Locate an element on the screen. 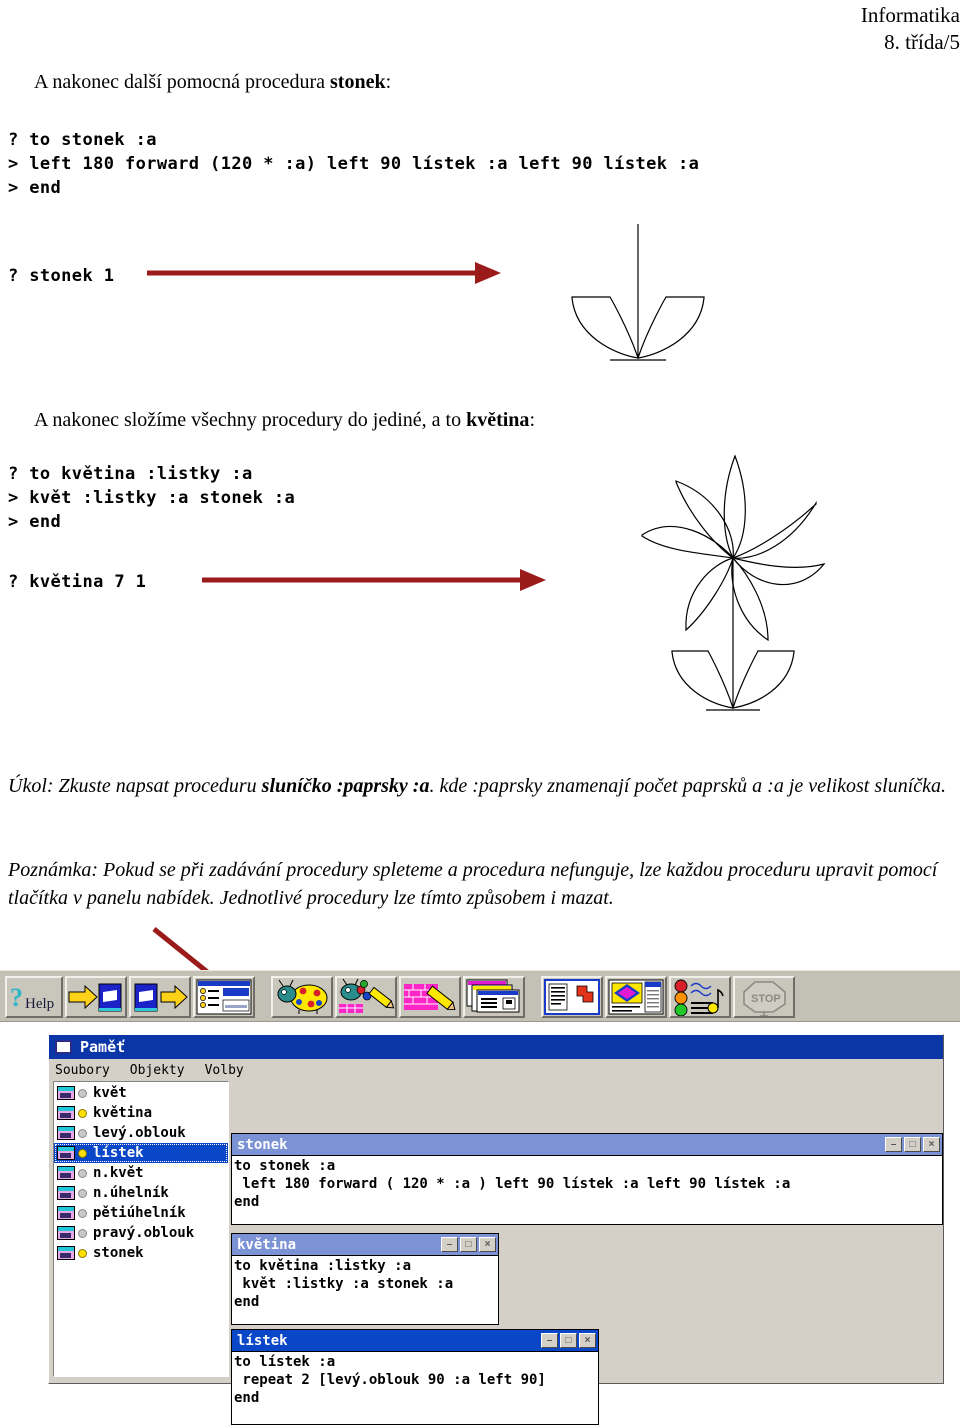 This screenshot has height=1425, width=960. turtle-drawing-flower is located at coordinates (733, 582).